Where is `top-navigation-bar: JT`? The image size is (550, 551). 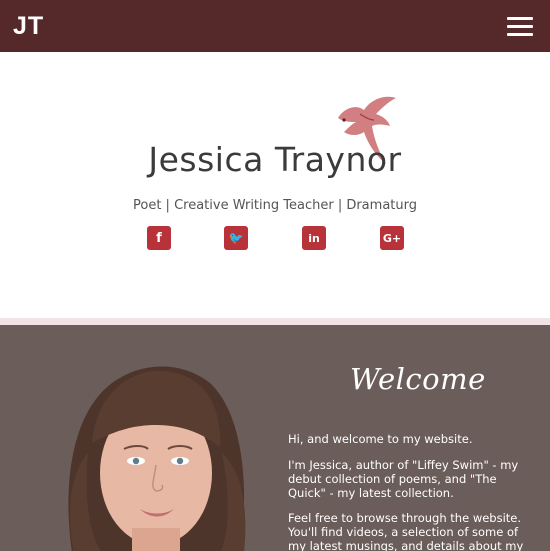
top-navigation-bar: JT is located at coordinates (275, 26).